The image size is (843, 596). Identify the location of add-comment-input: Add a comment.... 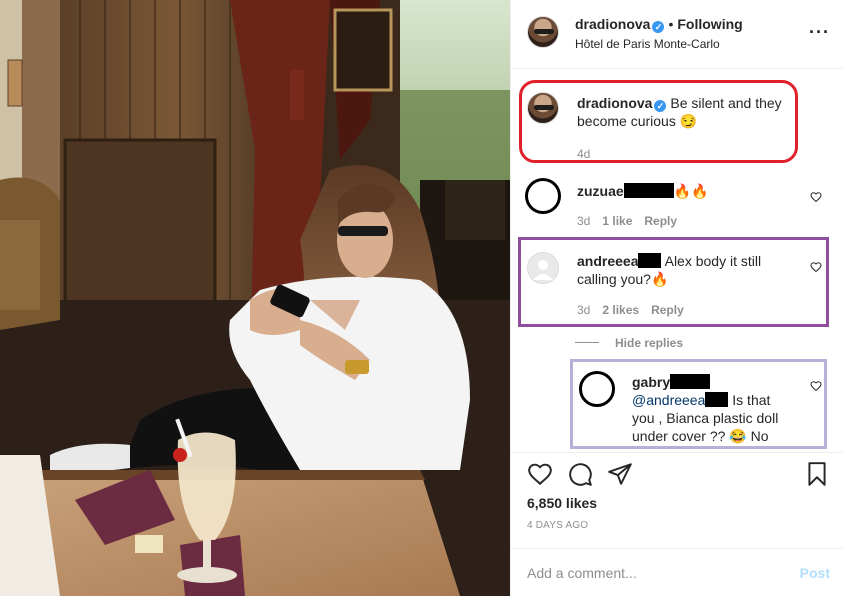
(582, 573).